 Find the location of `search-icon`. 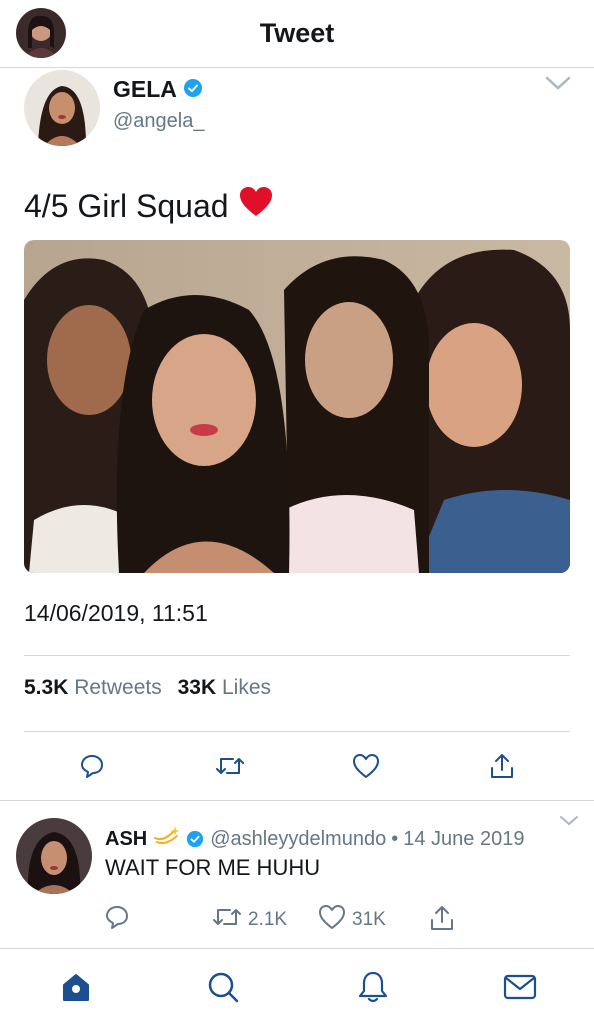

search-icon is located at coordinates (223, 987).